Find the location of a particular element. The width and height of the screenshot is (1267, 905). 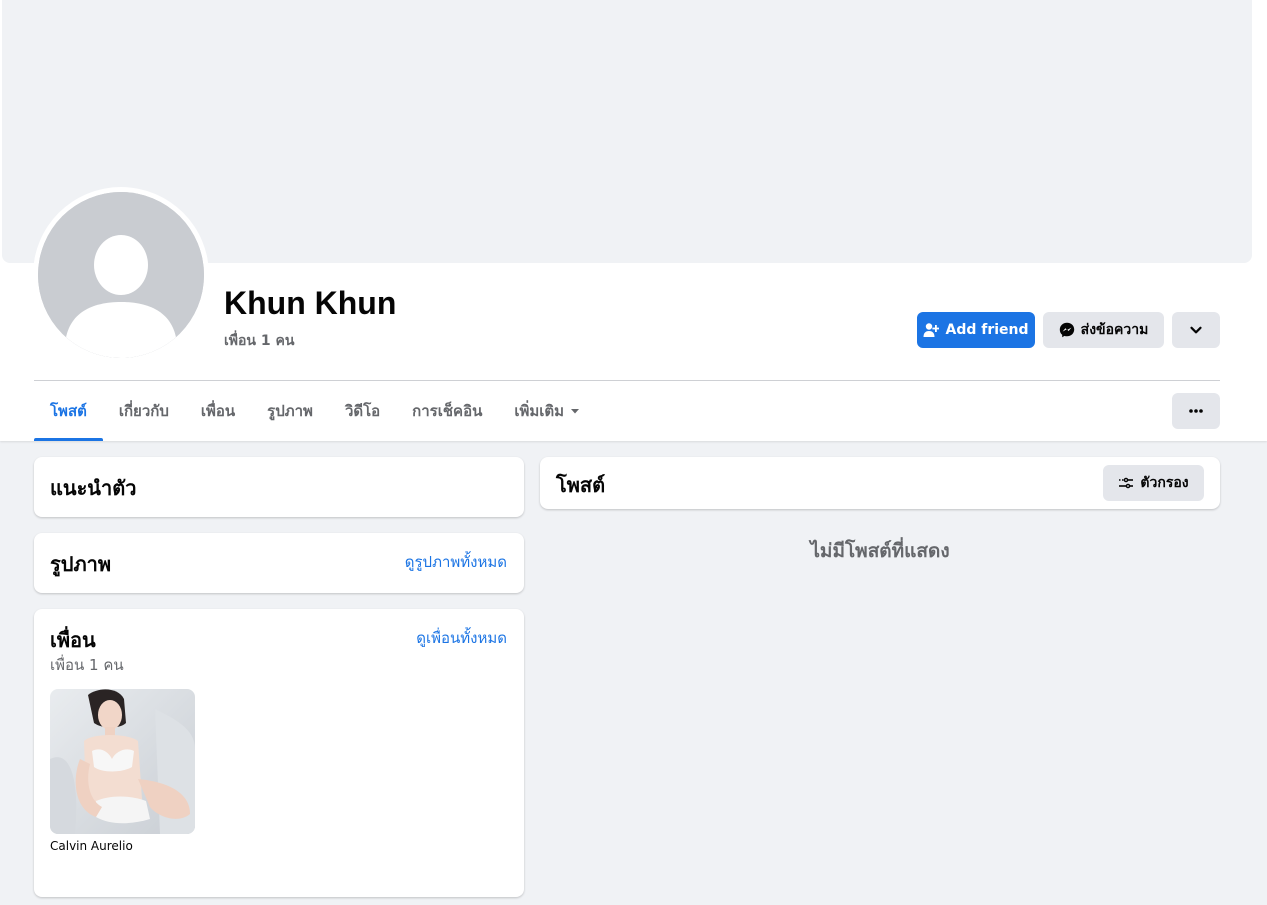

tab-photos: รูปภาพ is located at coordinates (290, 411).